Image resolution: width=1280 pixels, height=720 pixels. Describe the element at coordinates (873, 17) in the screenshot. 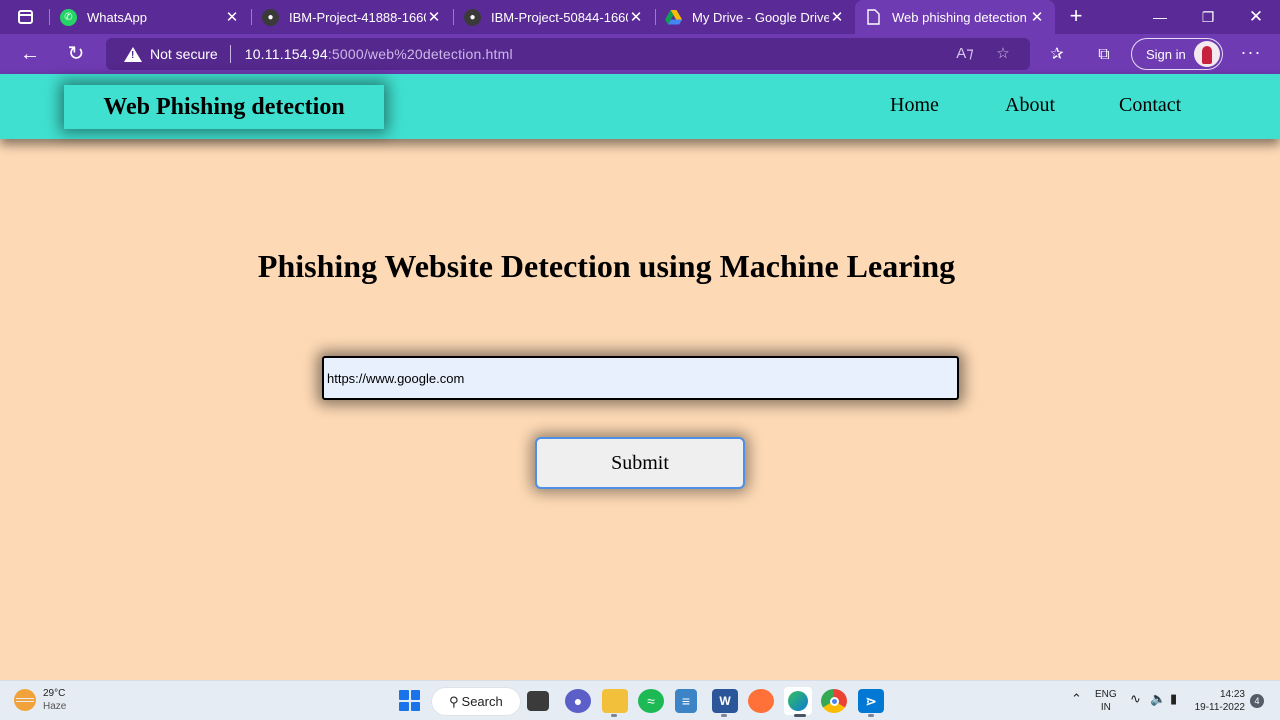

I see `document-icon` at that location.